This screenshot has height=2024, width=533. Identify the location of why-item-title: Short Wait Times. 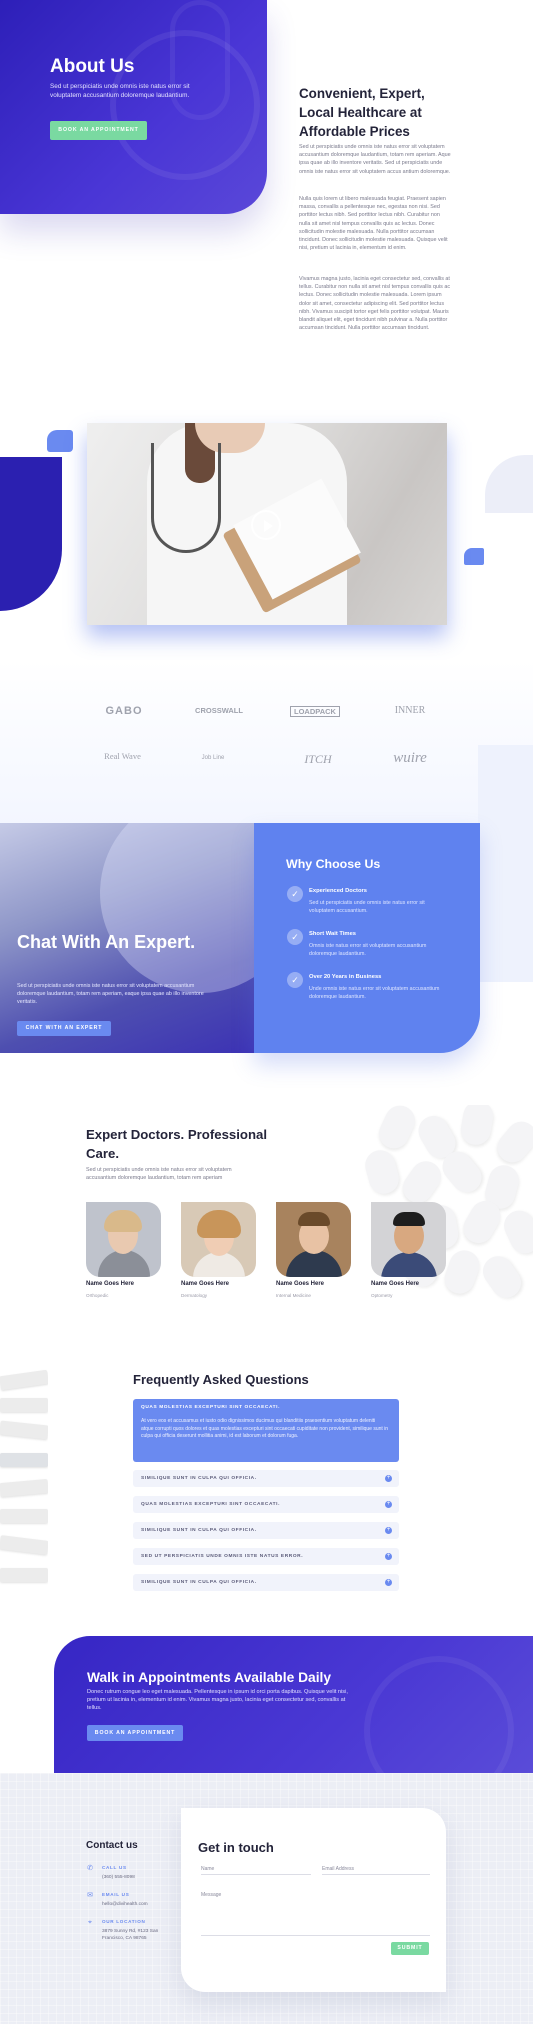
(333, 934).